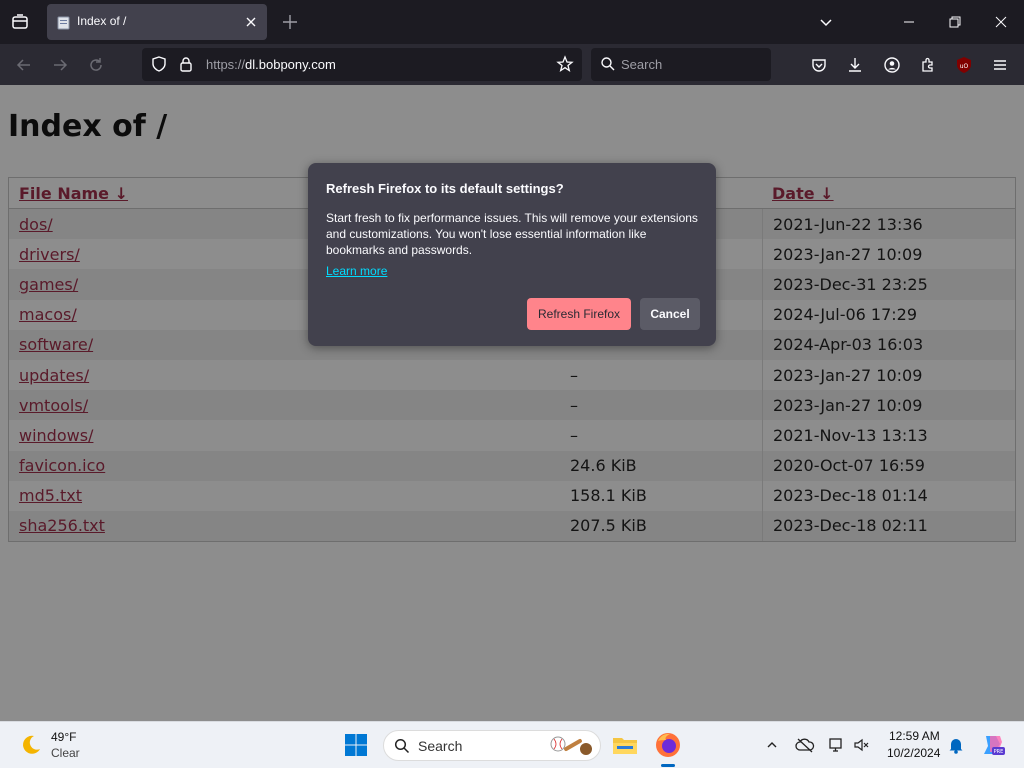  I want to click on file-date: 2024-Apr-03 16:03, so click(888, 344).